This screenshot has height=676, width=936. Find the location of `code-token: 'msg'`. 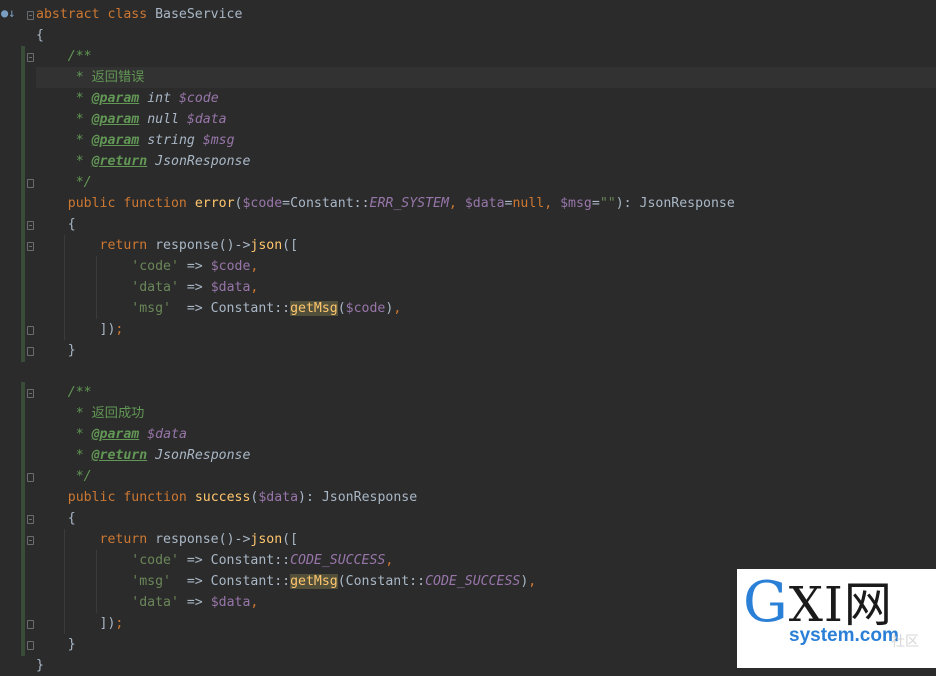

code-token: 'msg' is located at coordinates (151, 308).